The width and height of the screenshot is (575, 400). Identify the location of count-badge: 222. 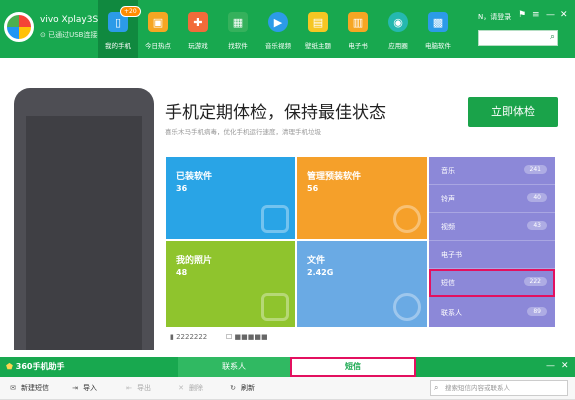
(535, 281).